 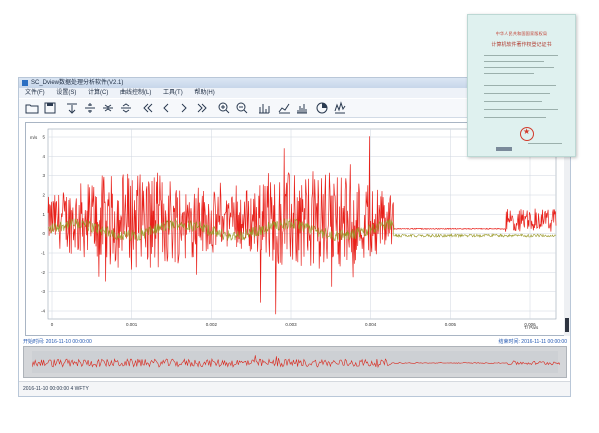 What do you see at coordinates (291, 324) in the screenshot?
I see `x-tick-label: 0.003` at bounding box center [291, 324].